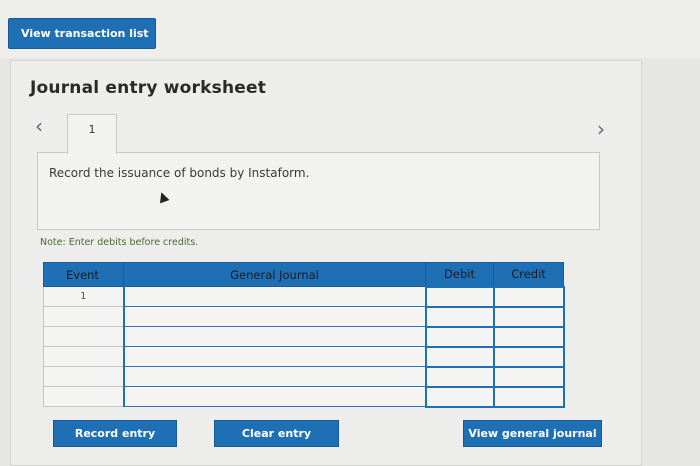  I want to click on column-header-debit: Debit, so click(459, 274).